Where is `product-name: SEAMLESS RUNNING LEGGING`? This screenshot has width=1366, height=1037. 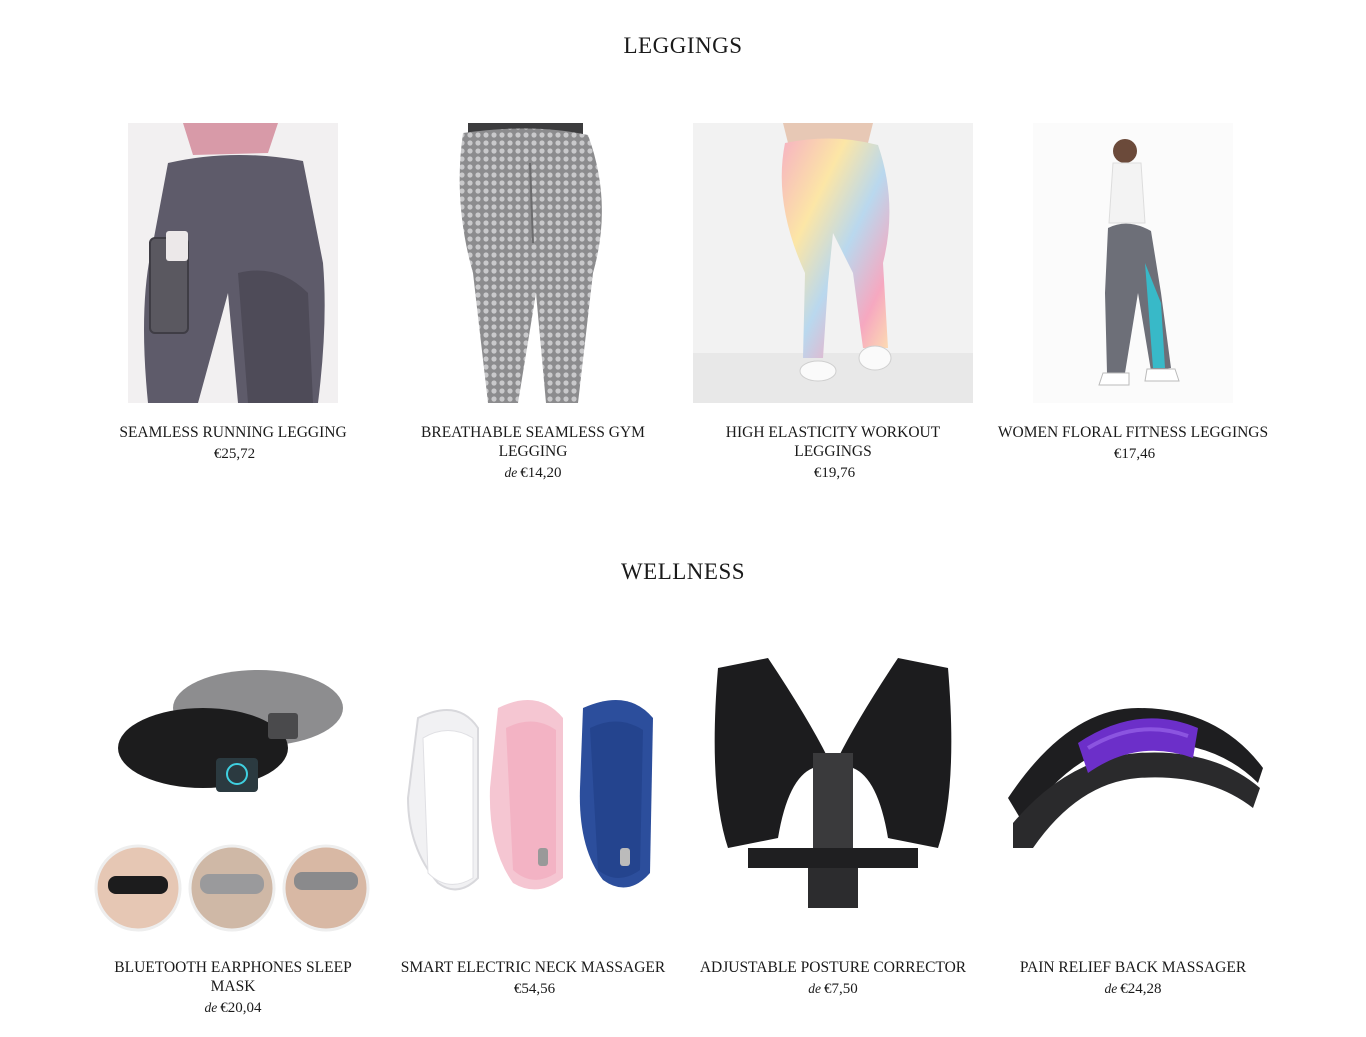
product-name: SEAMLESS RUNNING LEGGING is located at coordinates (233, 432).